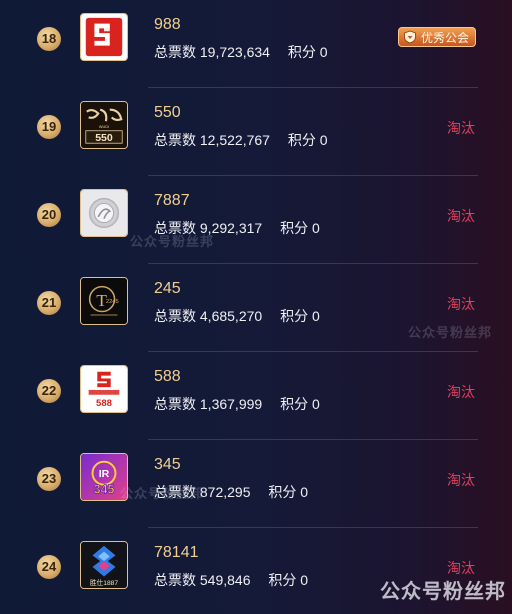 This screenshot has height=614, width=512. I want to click on rank-badge: 22, so click(49, 391).